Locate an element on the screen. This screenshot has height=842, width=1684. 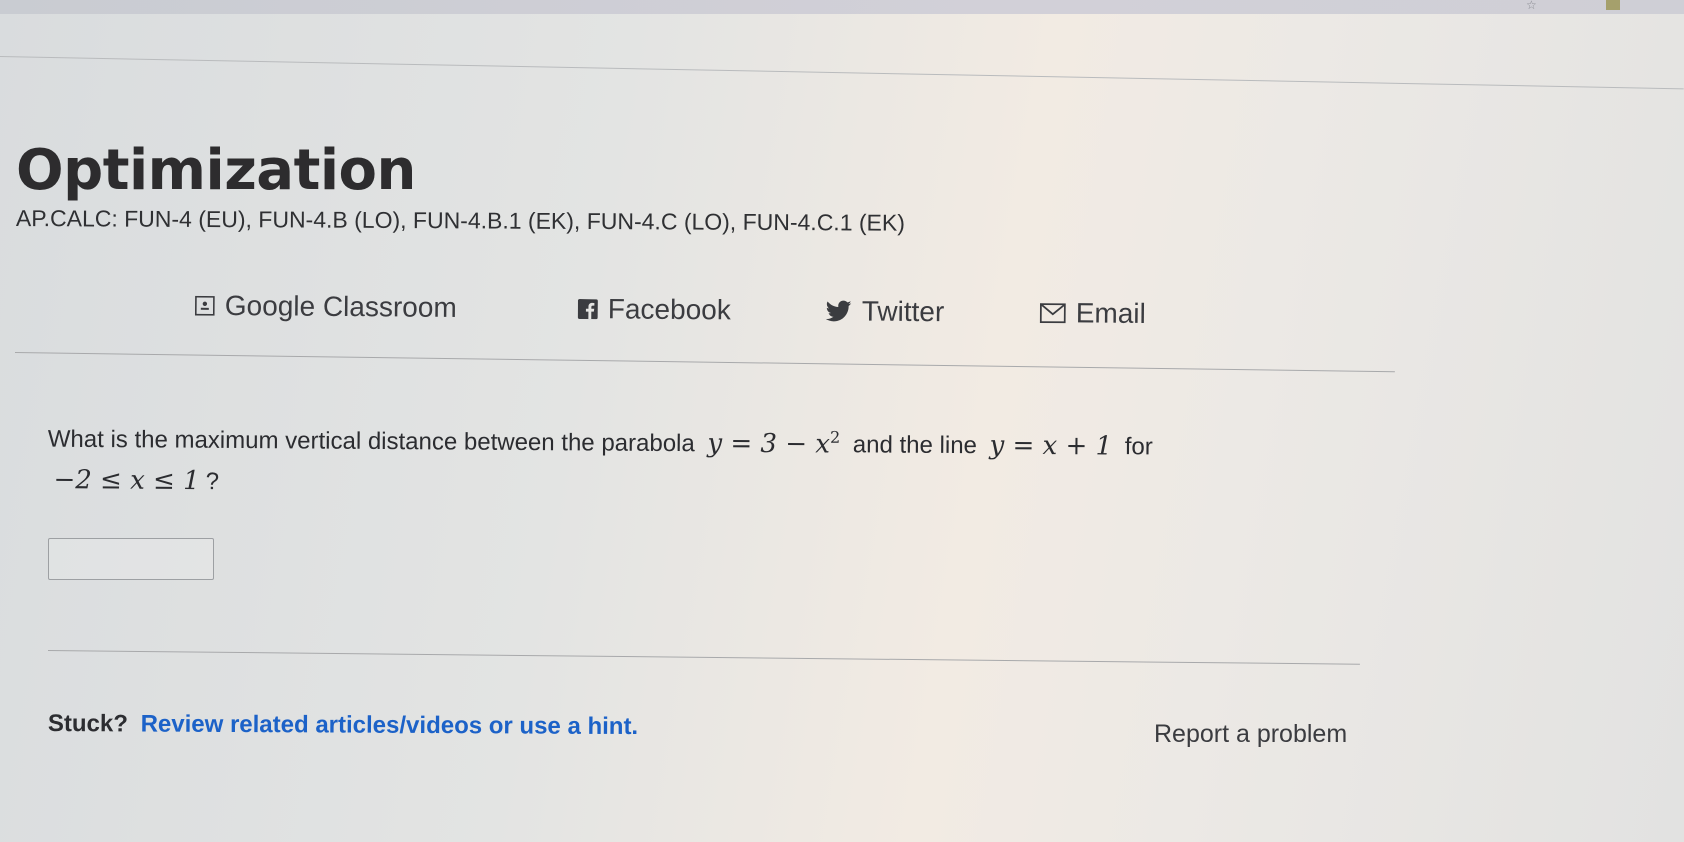
line-equation: y = x + 1 is located at coordinates (1051, 446).